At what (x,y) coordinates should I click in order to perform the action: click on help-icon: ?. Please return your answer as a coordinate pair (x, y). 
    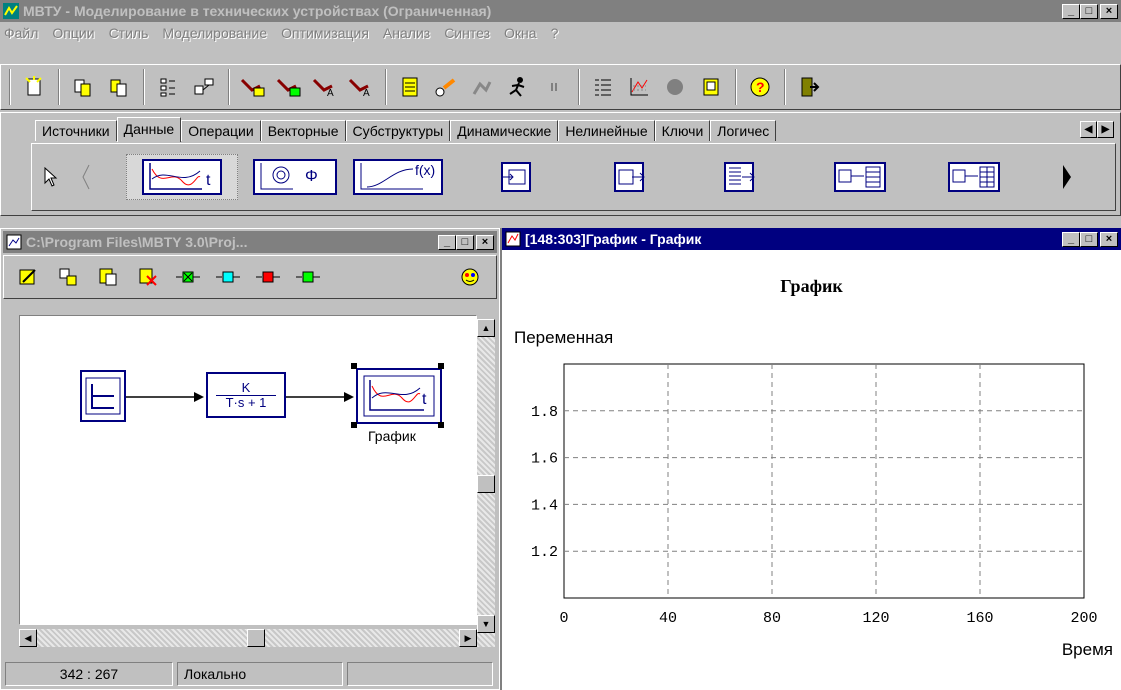
    Looking at the image, I should click on (760, 87).